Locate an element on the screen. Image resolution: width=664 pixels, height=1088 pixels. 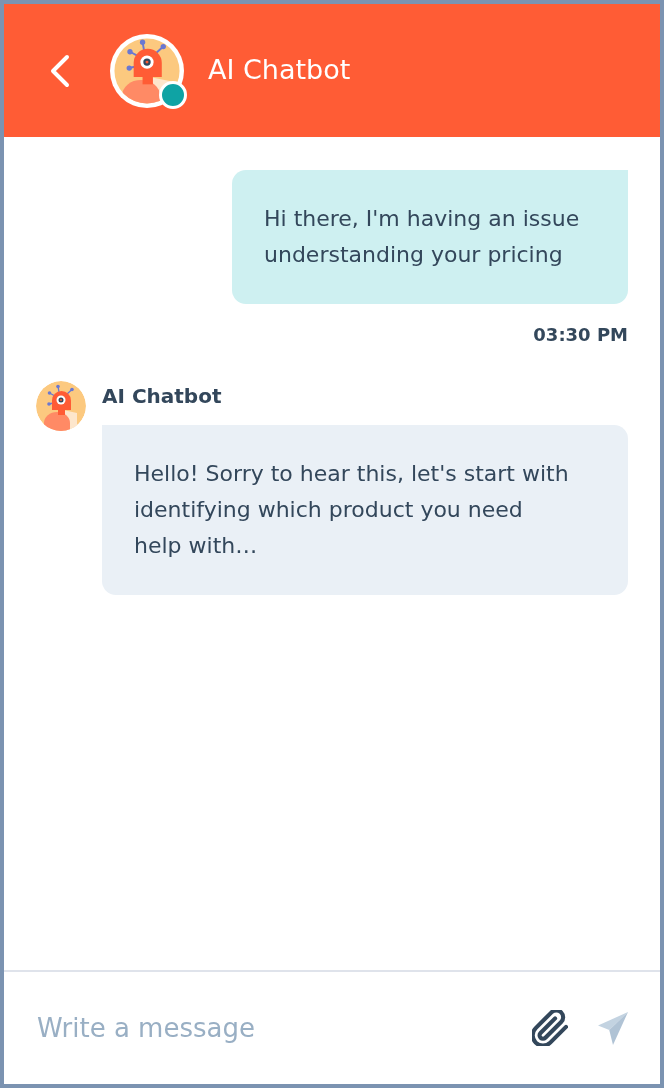
attach-button is located at coordinates (550, 1028).